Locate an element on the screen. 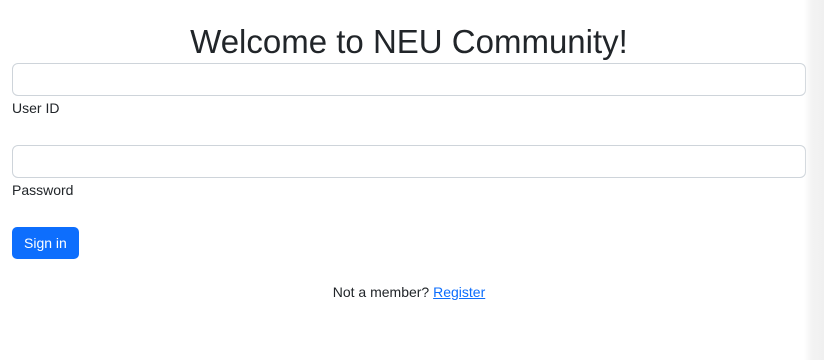  signin-button: Sign in is located at coordinates (45, 243).